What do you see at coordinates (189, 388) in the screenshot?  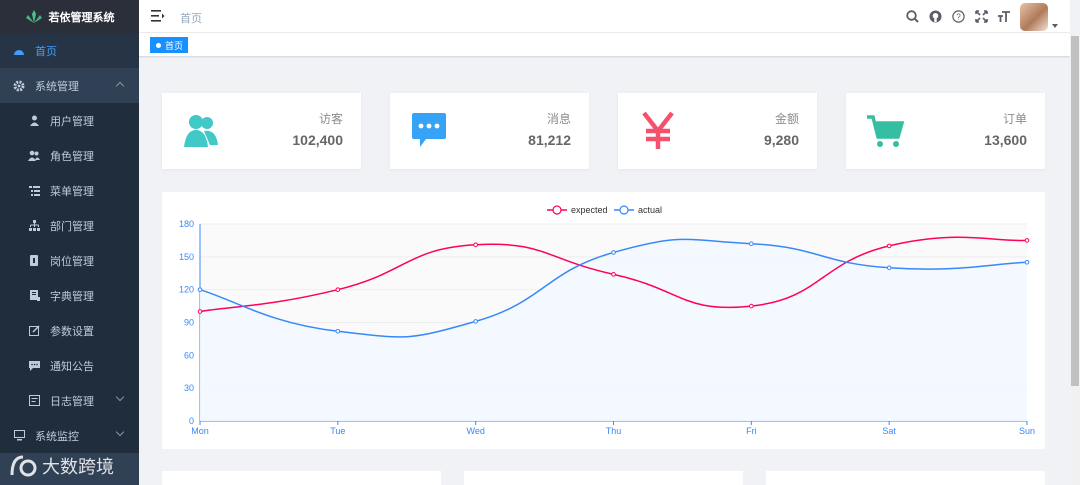 I see `y-tick-label: 30` at bounding box center [189, 388].